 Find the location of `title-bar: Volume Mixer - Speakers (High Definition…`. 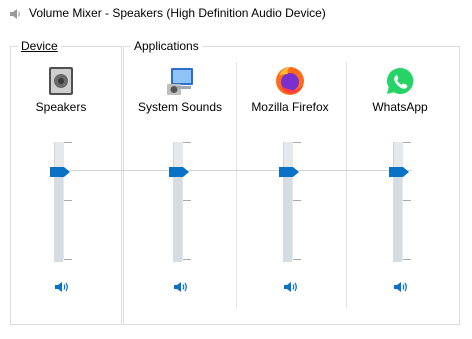

title-bar: Volume Mixer - Speakers (High Definition… is located at coordinates (236, 14).